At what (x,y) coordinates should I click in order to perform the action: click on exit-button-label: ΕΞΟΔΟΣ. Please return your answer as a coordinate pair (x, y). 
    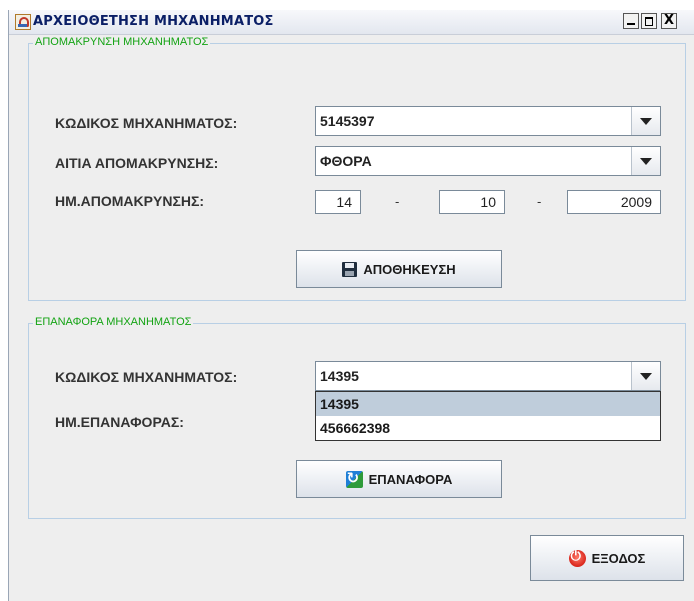
    Looking at the image, I should click on (618, 558).